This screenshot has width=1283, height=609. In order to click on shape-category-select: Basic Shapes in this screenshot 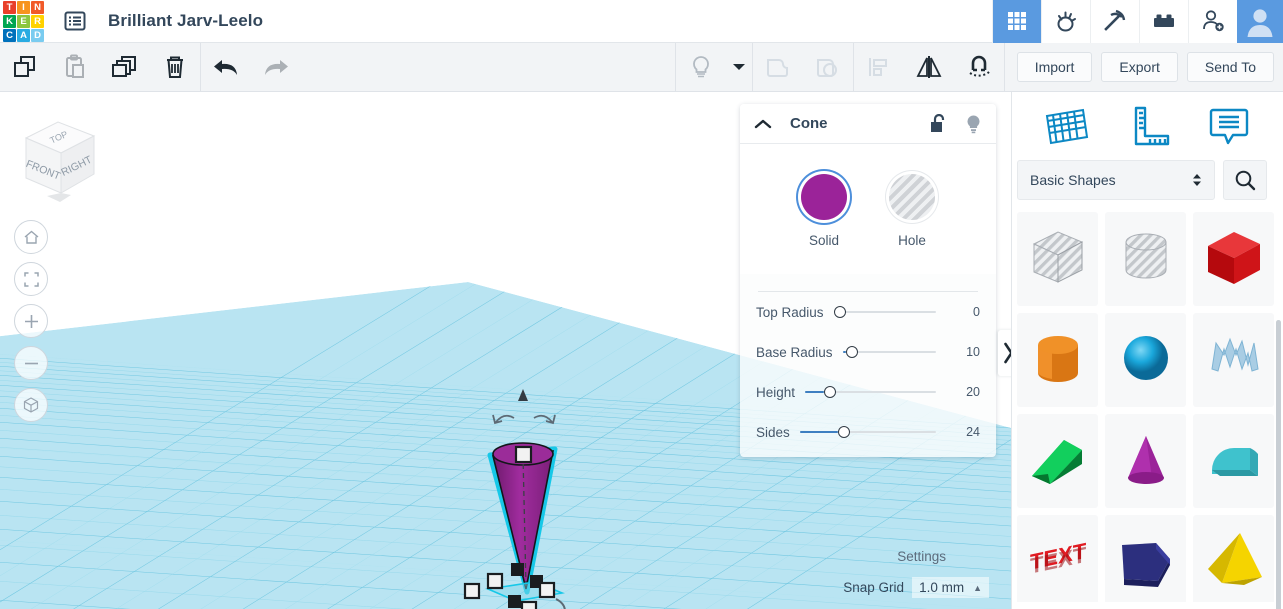, I will do `click(1116, 180)`.